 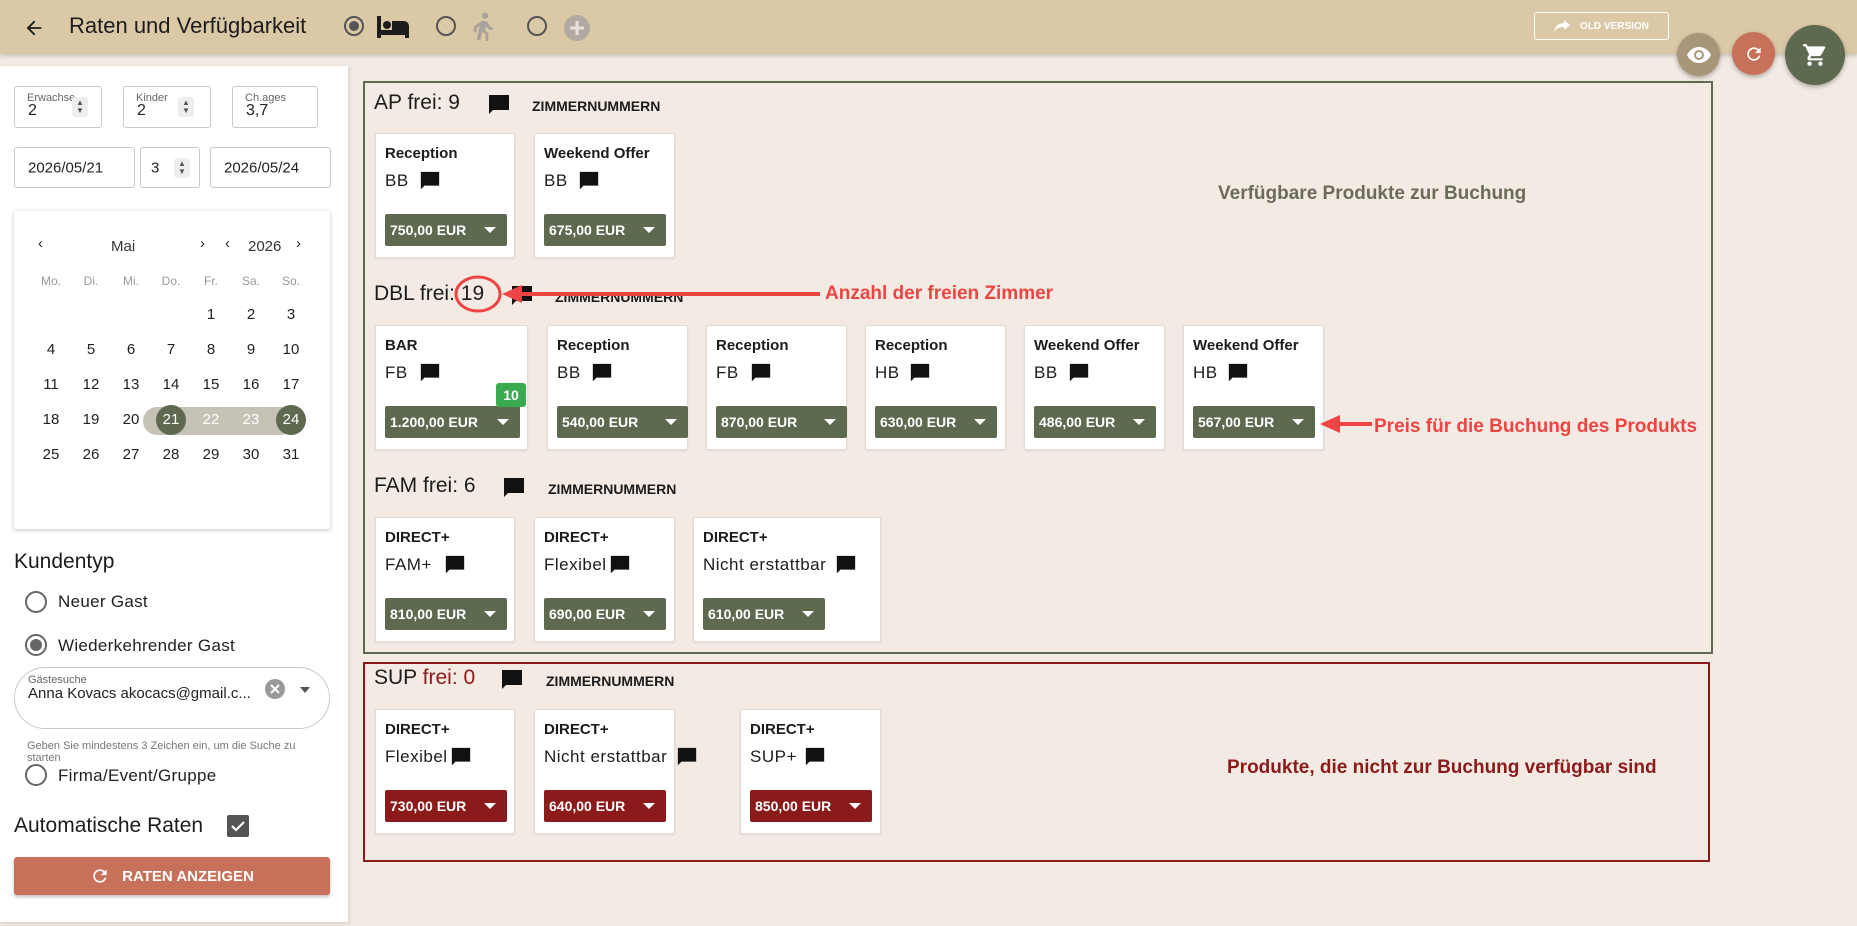 I want to click on calendar-day: 9, so click(x=251, y=350).